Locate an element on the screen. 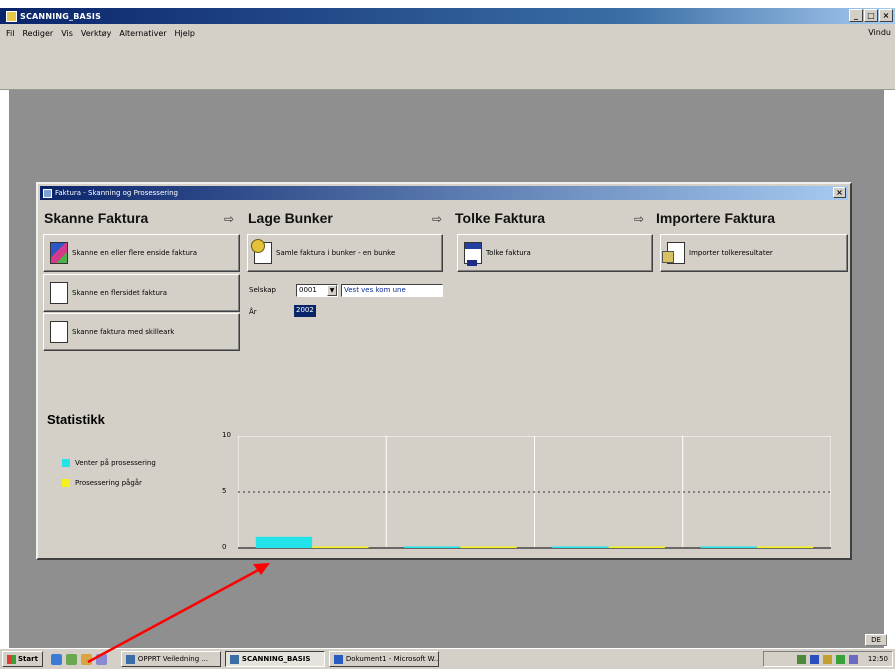  samle-bunke-button: Samle faktura i bunker - en bunke is located at coordinates (345, 253).